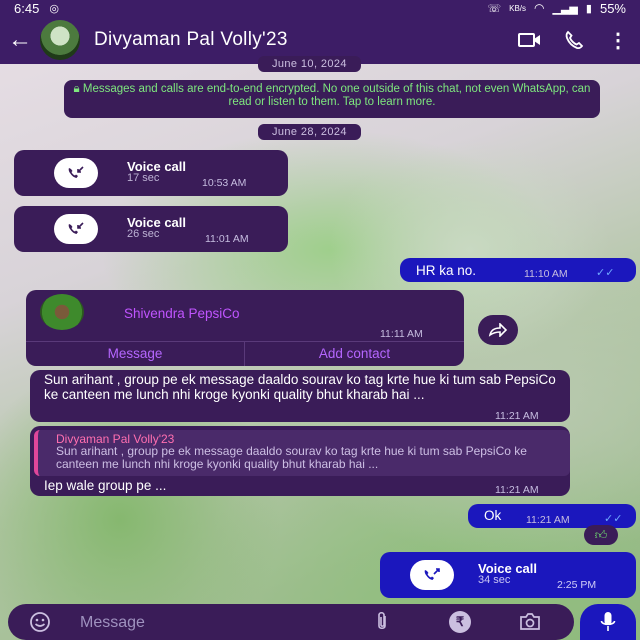 This screenshot has width=640, height=640. I want to click on voice-call-bubble: Voice call 26 sec 11:01 AM, so click(151, 229).